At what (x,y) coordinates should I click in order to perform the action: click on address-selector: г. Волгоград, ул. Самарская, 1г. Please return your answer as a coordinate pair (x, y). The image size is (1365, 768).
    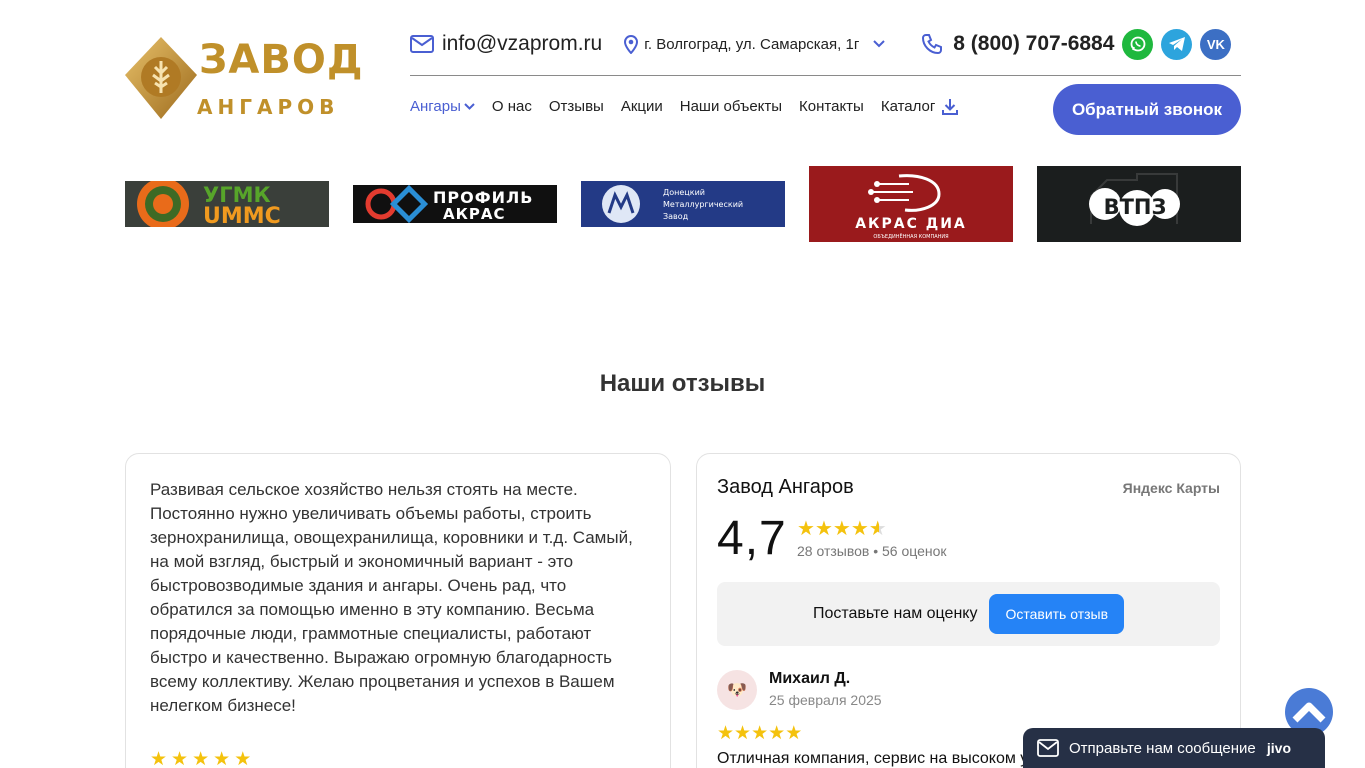
    Looking at the image, I should click on (755, 44).